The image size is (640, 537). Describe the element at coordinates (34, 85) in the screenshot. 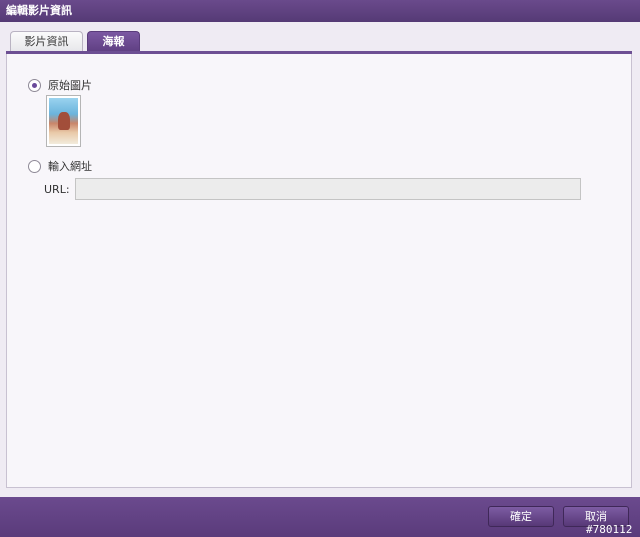

I see `original-image-radio` at that location.